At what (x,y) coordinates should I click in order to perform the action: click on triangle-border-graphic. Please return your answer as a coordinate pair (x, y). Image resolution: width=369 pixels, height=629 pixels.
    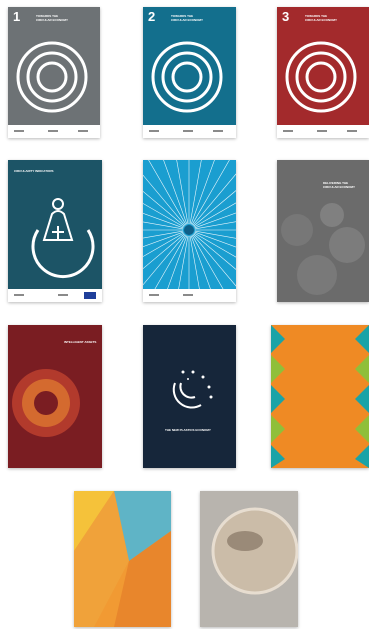
    Looking at the image, I should click on (320, 396).